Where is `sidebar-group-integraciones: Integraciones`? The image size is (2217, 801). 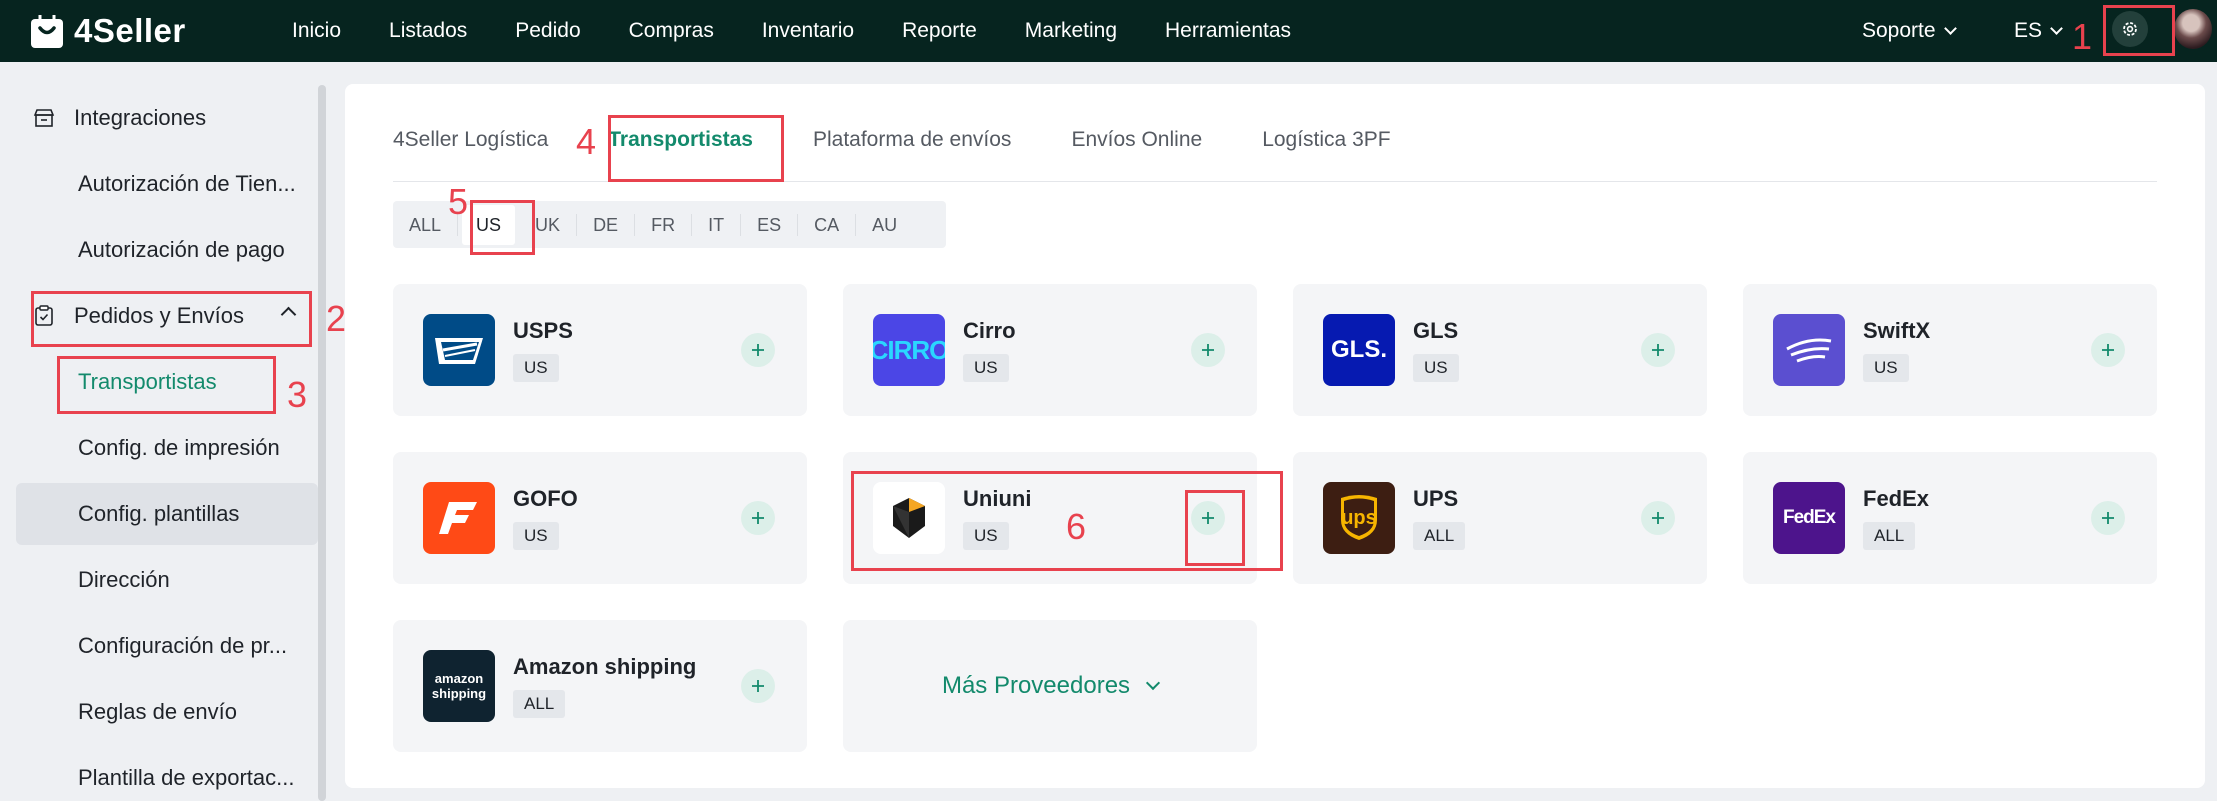 sidebar-group-integraciones: Integraciones is located at coordinates (159, 118).